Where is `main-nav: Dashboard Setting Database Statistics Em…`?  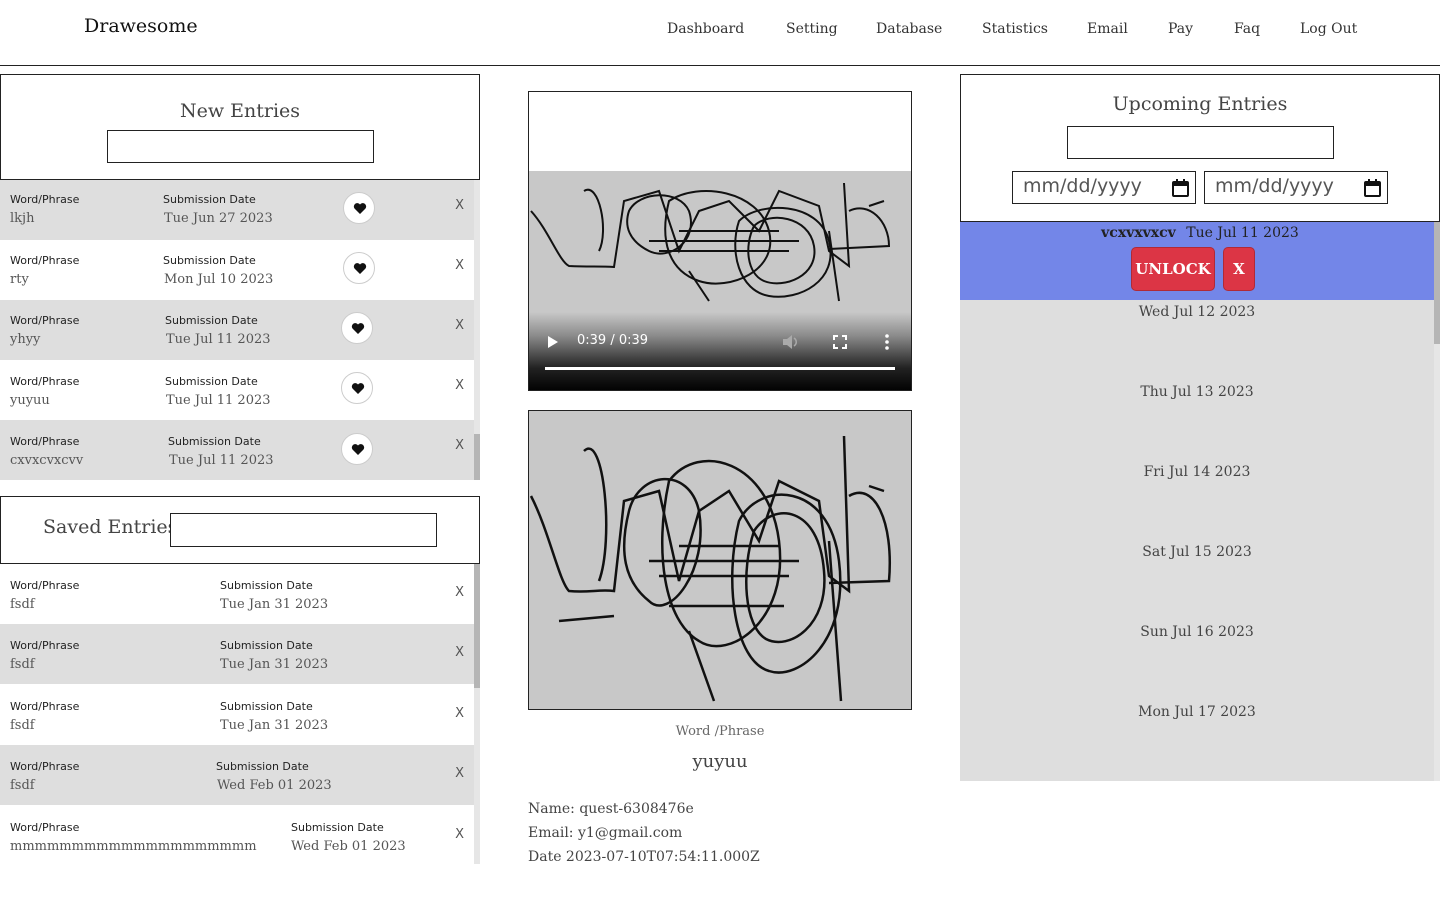 main-nav: Dashboard Setting Database Statistics Em… is located at coordinates (720, 32).